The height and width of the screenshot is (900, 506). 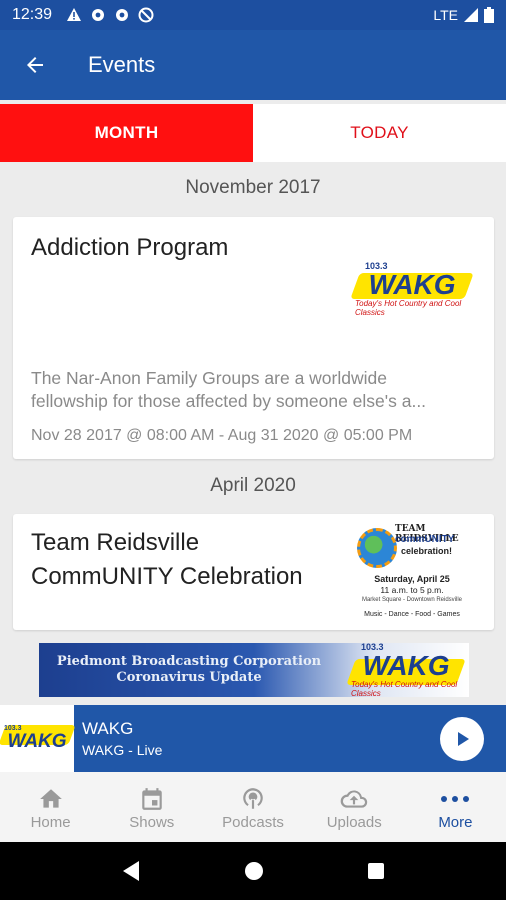 I want to click on podcast-icon, so click(x=253, y=798).